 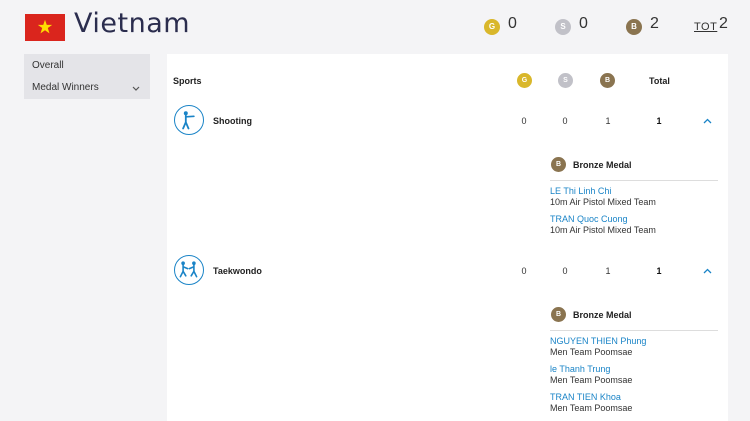 What do you see at coordinates (232, 121) in the screenshot?
I see `sport-name-shooting: Shooting` at bounding box center [232, 121].